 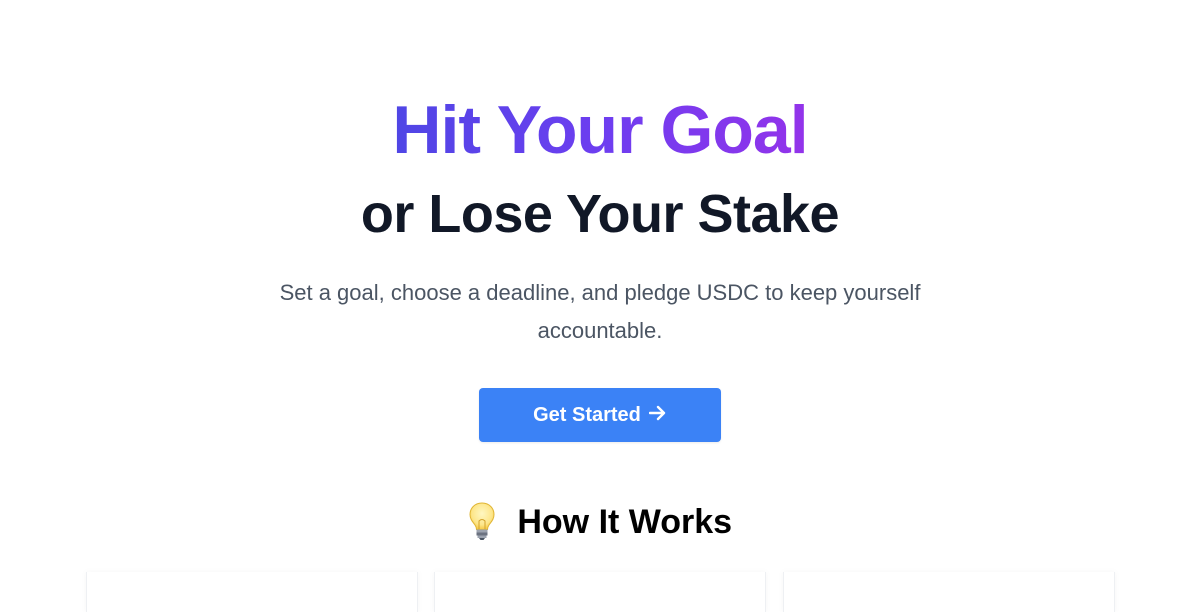 What do you see at coordinates (587, 414) in the screenshot?
I see `get-started-label: Get Started` at bounding box center [587, 414].